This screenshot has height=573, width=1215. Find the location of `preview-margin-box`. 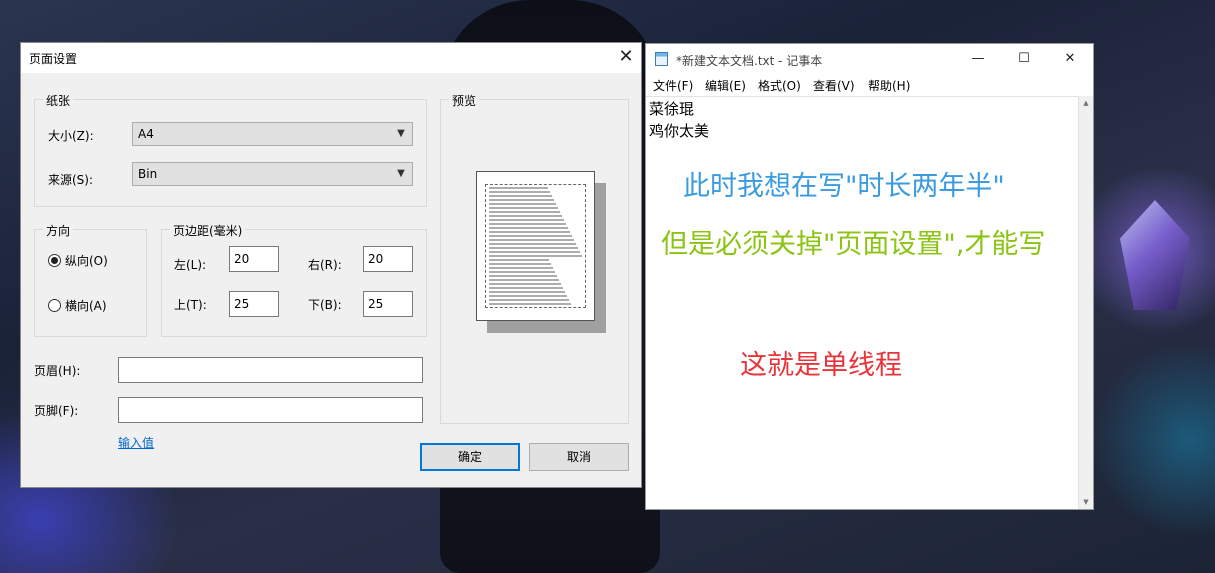

preview-margin-box is located at coordinates (535, 246).